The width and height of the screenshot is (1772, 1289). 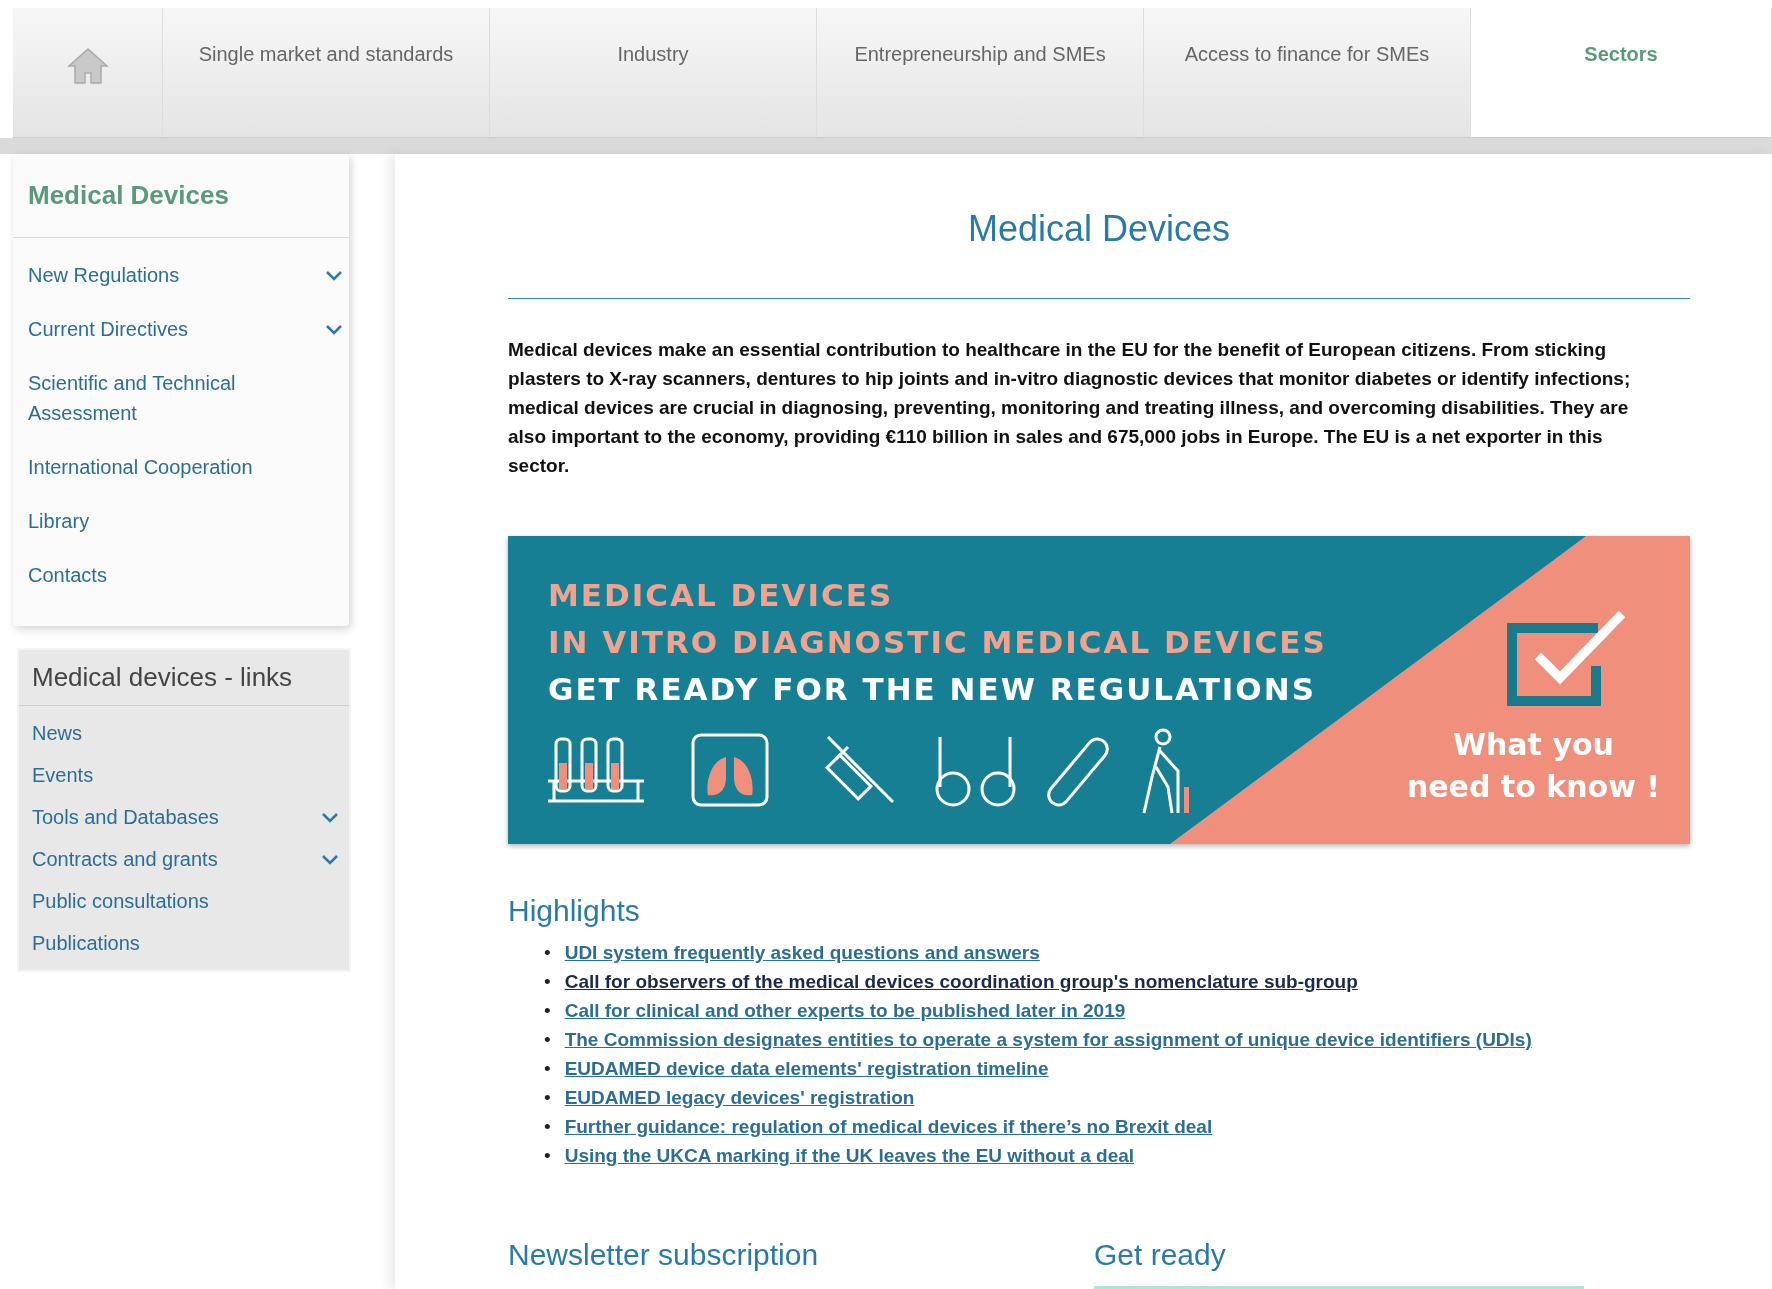 What do you see at coordinates (108, 329) in the screenshot?
I see `sidebar-link: Current Directives` at bounding box center [108, 329].